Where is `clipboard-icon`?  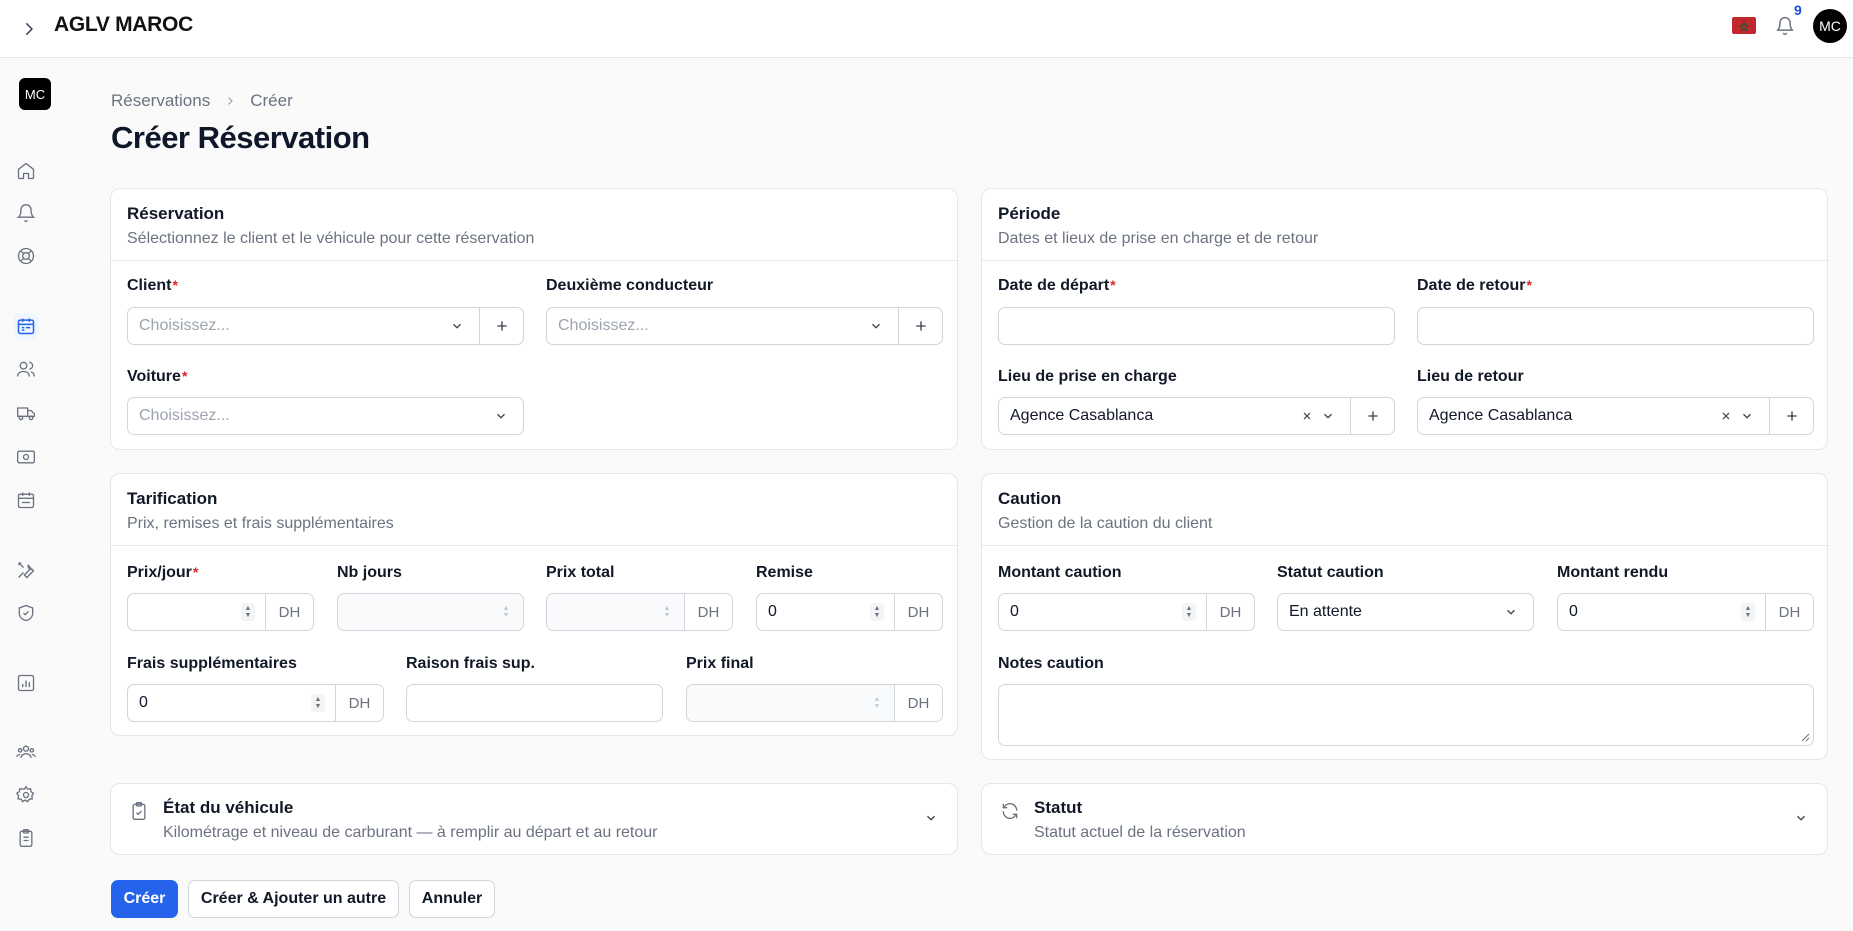 clipboard-icon is located at coordinates (26, 838).